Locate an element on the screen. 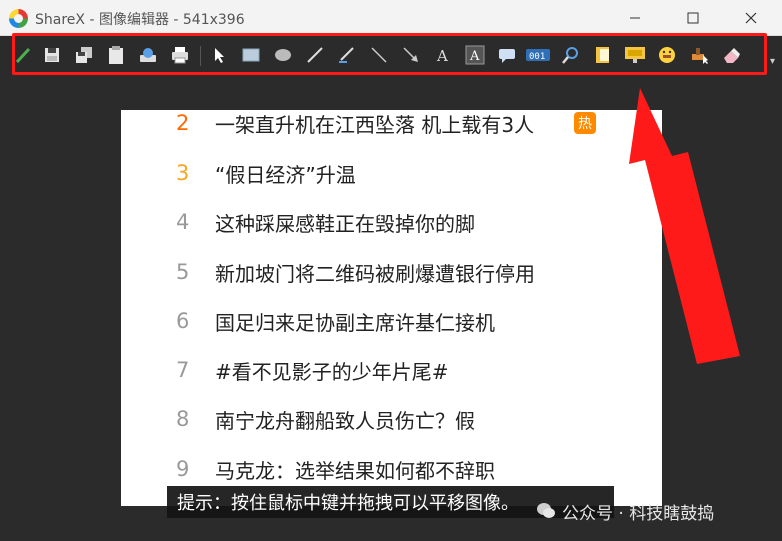 The width and height of the screenshot is (782, 541). wechat-icon is located at coordinates (546, 510).